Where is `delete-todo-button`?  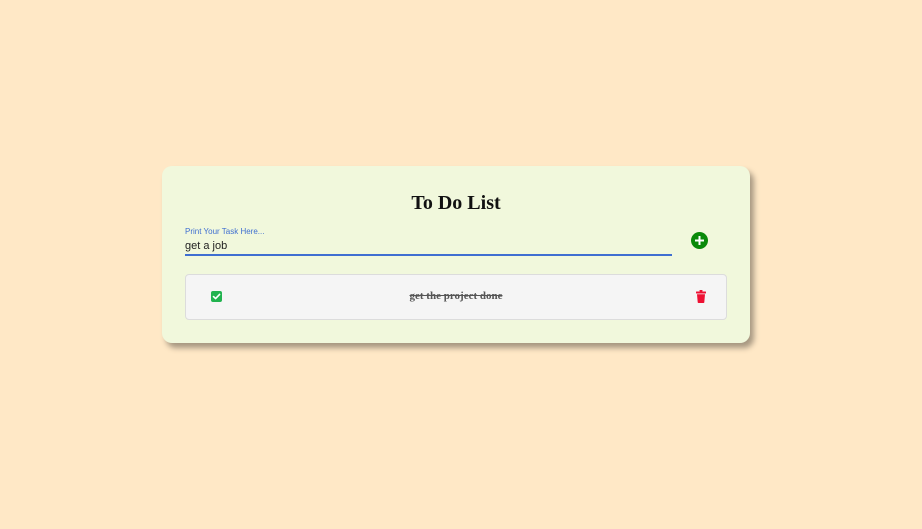 delete-todo-button is located at coordinates (701, 296).